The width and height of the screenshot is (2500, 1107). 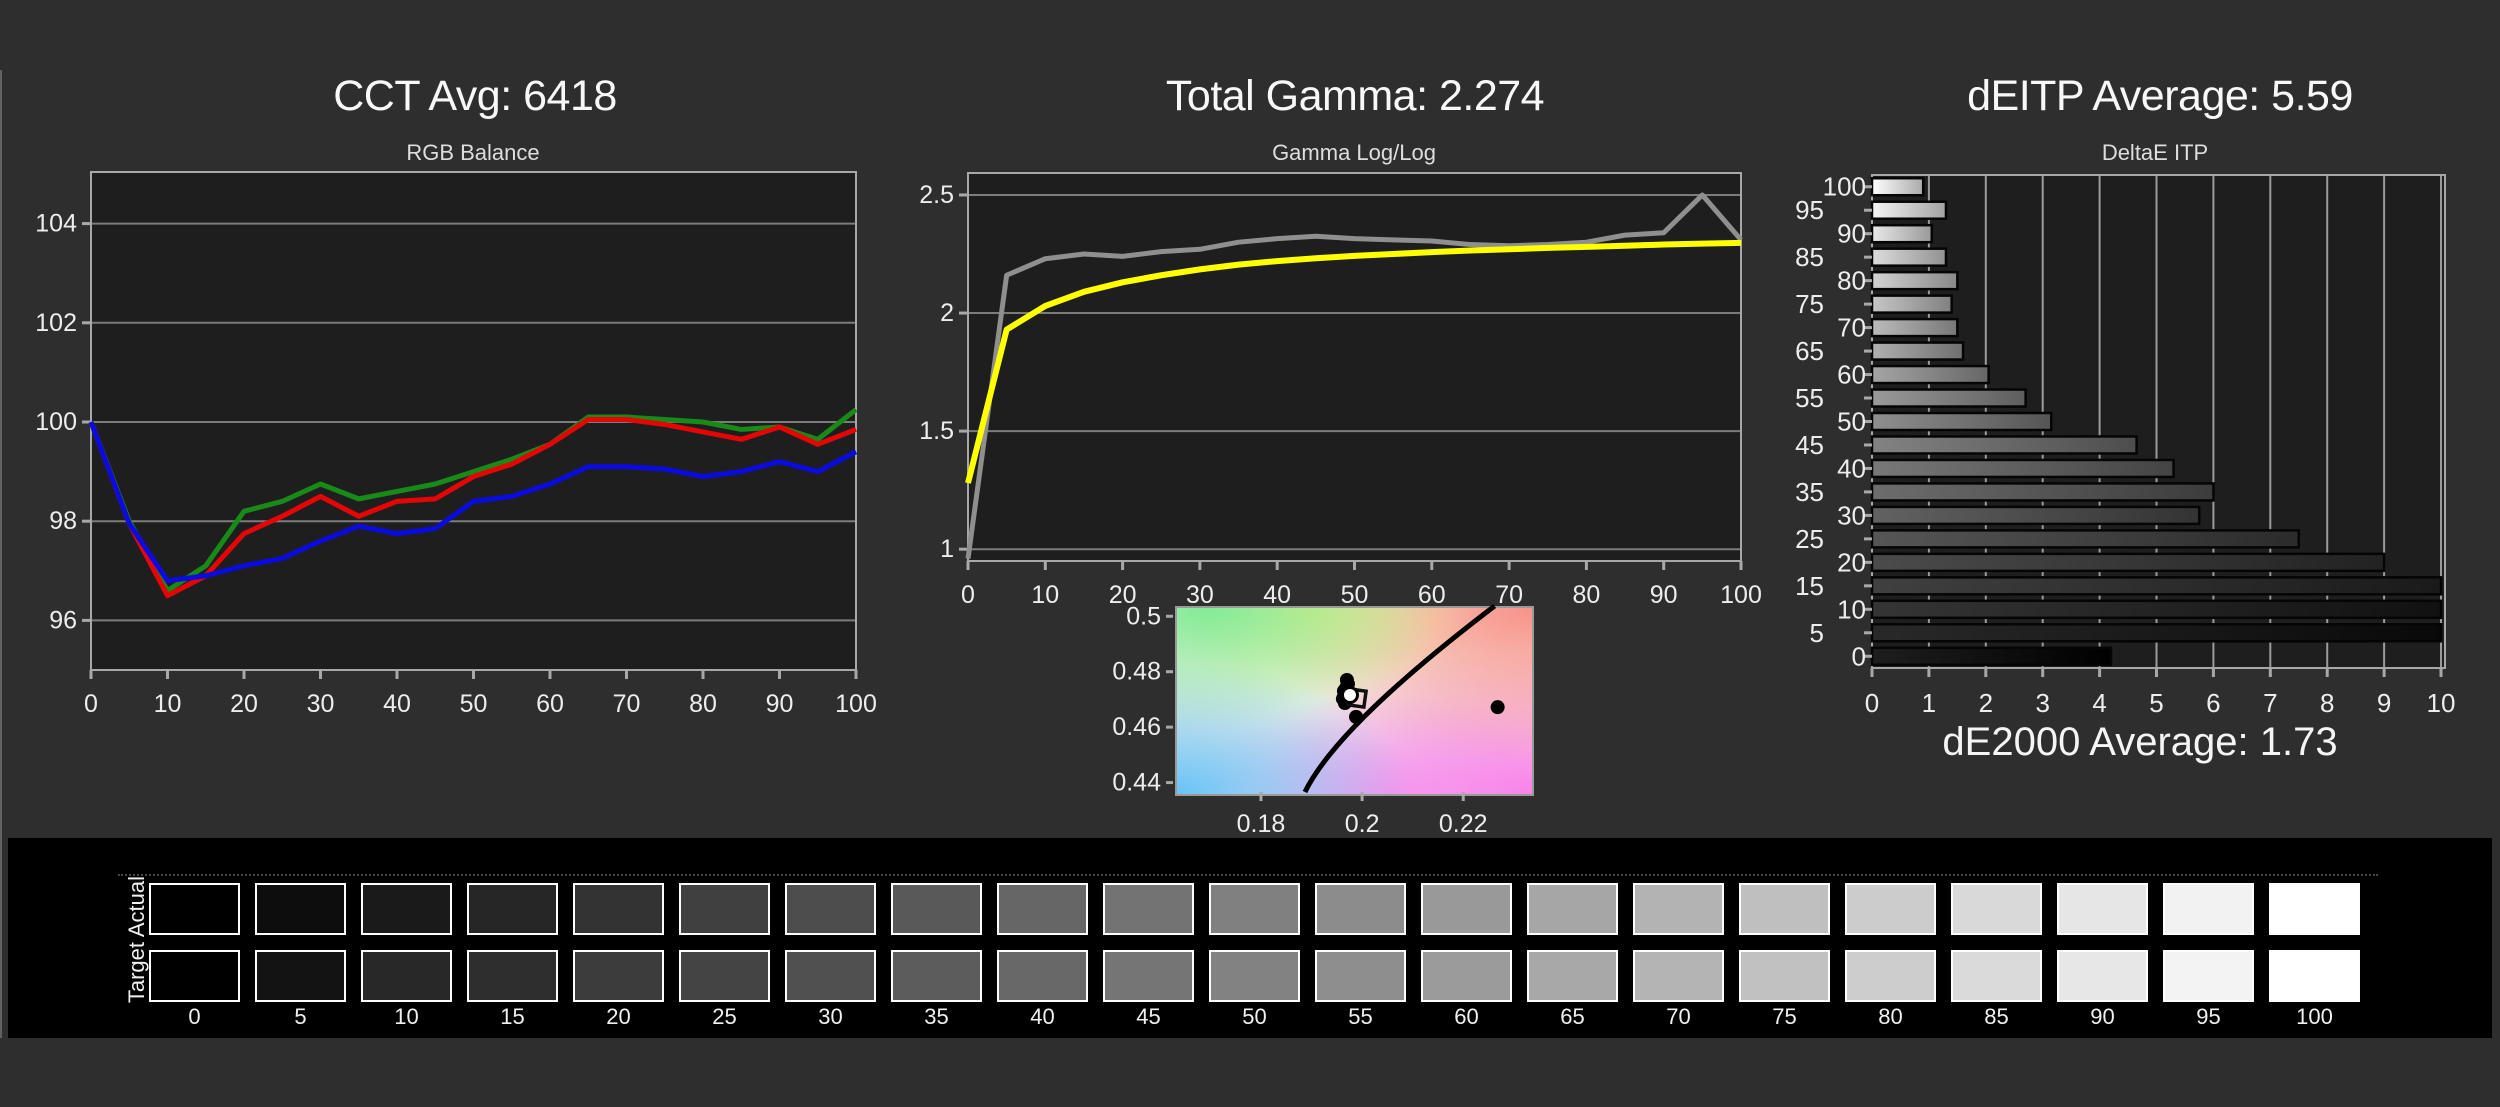 I want to click on strip-column-55: 55, so click(x=1360, y=938).